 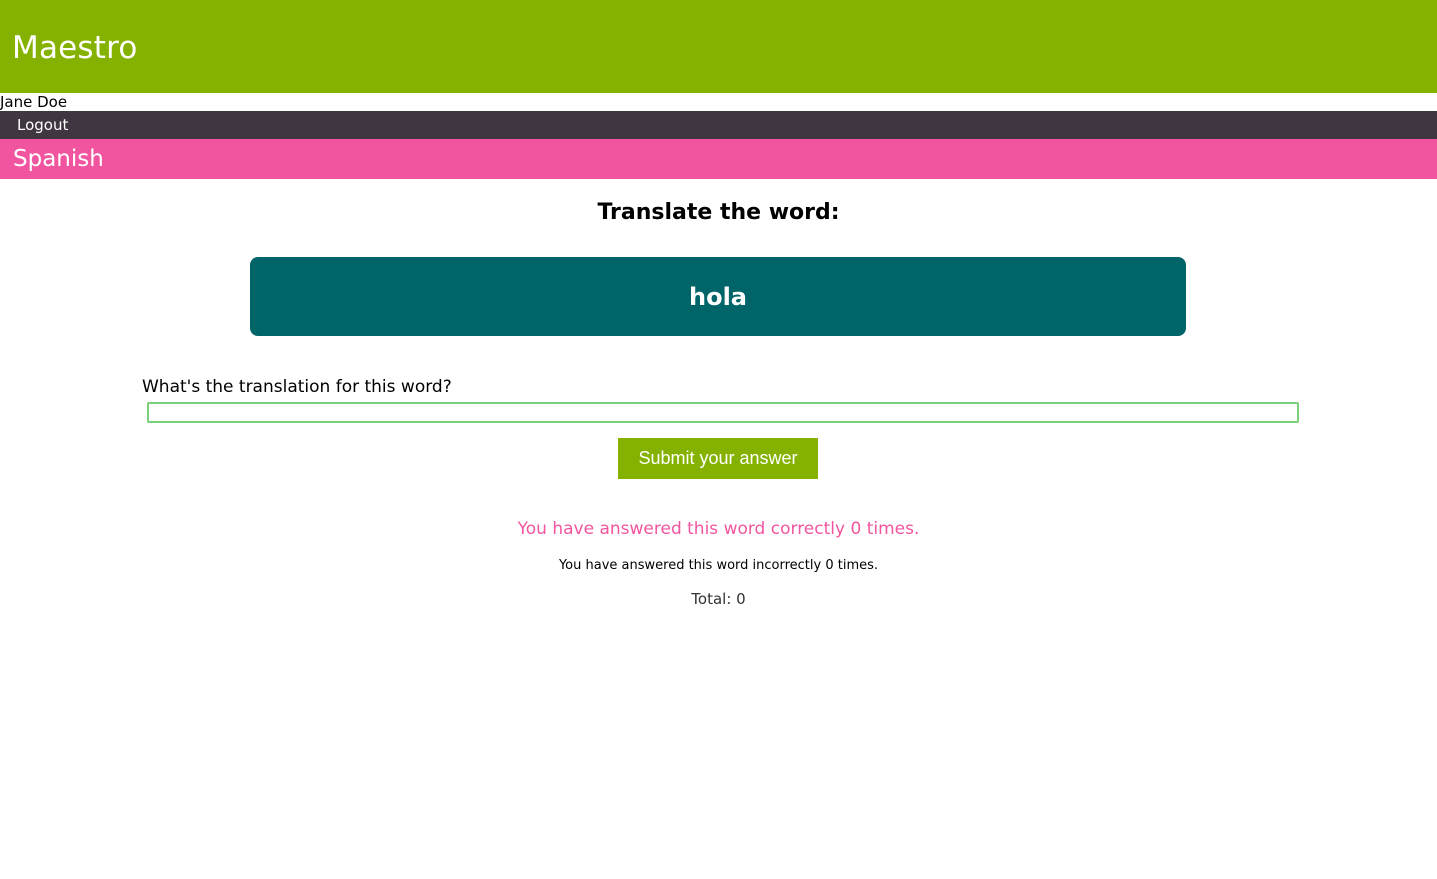 What do you see at coordinates (58, 159) in the screenshot?
I see `language-title: Spanish` at bounding box center [58, 159].